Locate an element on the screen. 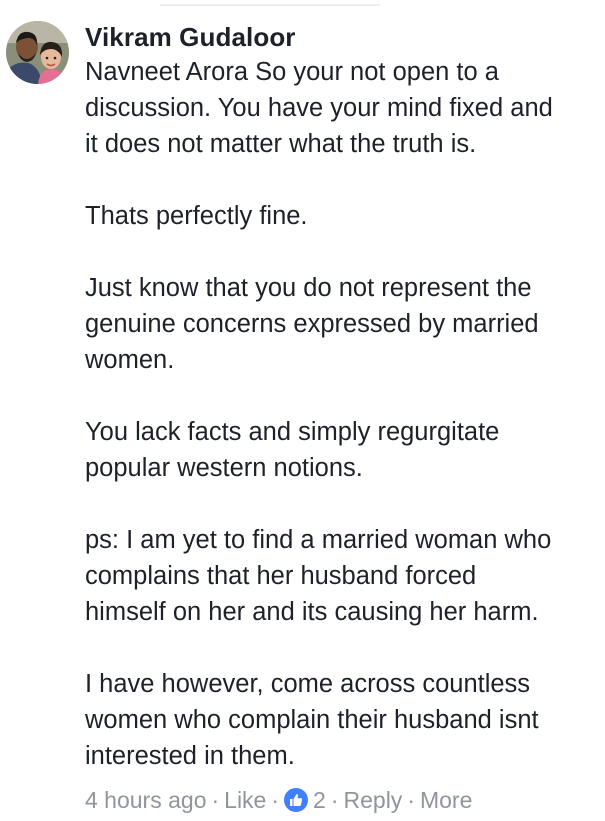 This screenshot has height=821, width=605. text-line: Thats perfectly fine. is located at coordinates (196, 216).